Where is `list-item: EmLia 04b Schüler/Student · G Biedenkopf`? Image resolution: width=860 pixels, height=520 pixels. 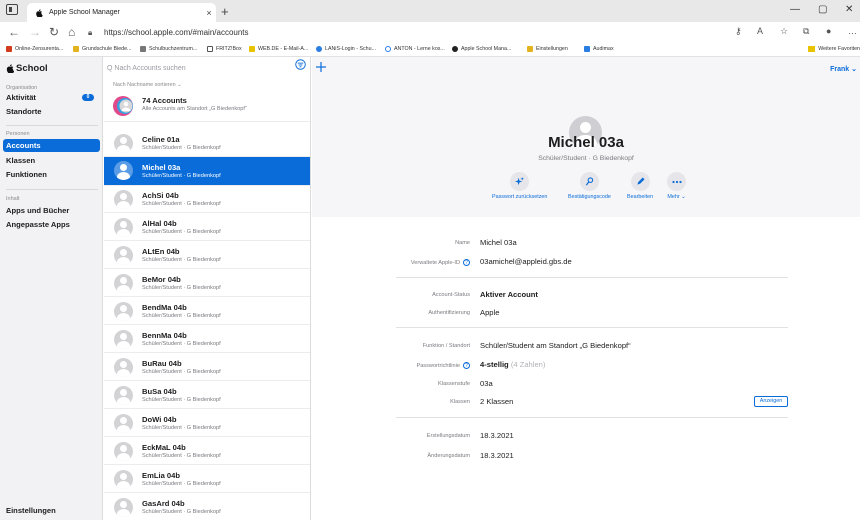
list-item: EmLia 04b Schüler/Student · G Biedenkopf is located at coordinates (207, 479).